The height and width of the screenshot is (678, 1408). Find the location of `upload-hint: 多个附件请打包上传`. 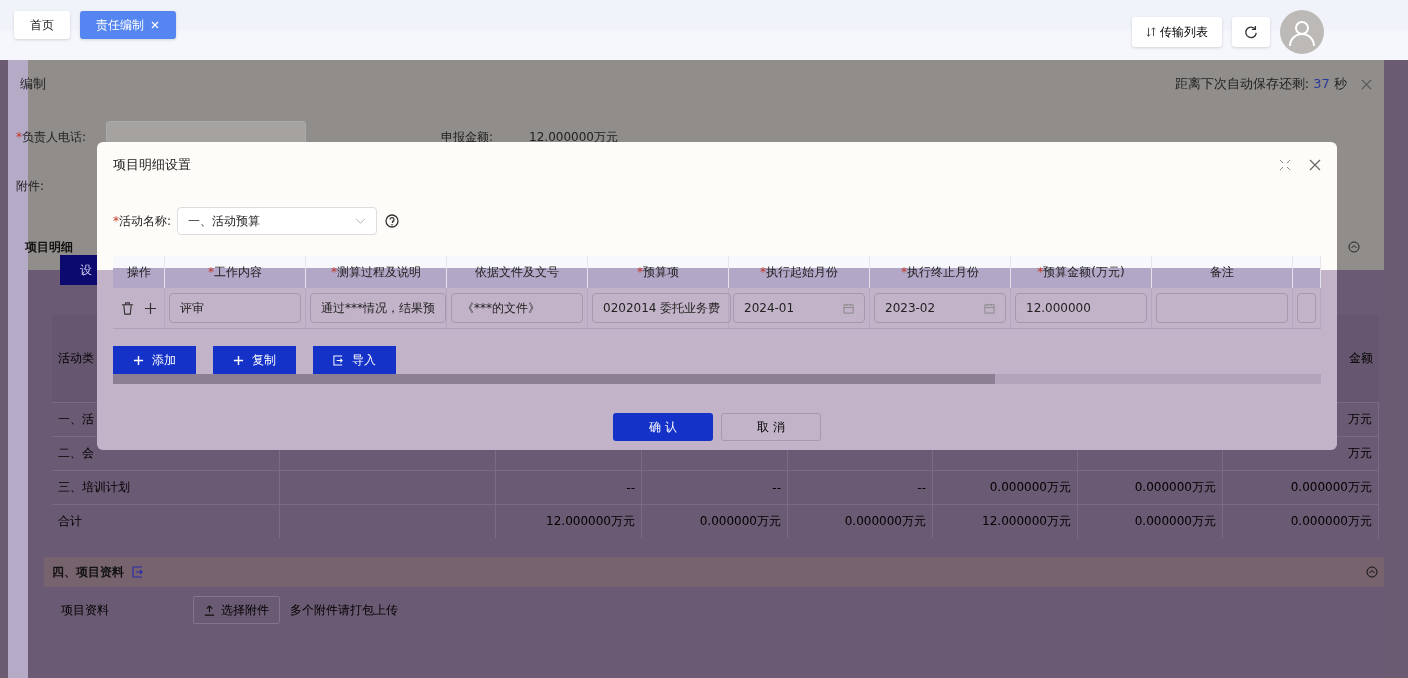

upload-hint: 多个附件请打包上传 is located at coordinates (344, 610).